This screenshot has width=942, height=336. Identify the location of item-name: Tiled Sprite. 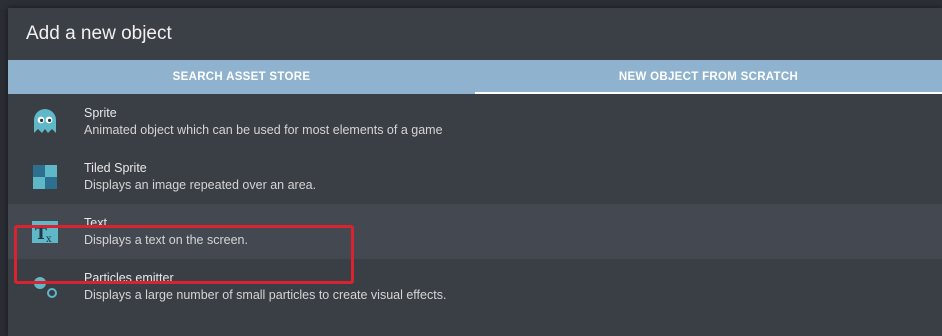
(115, 167).